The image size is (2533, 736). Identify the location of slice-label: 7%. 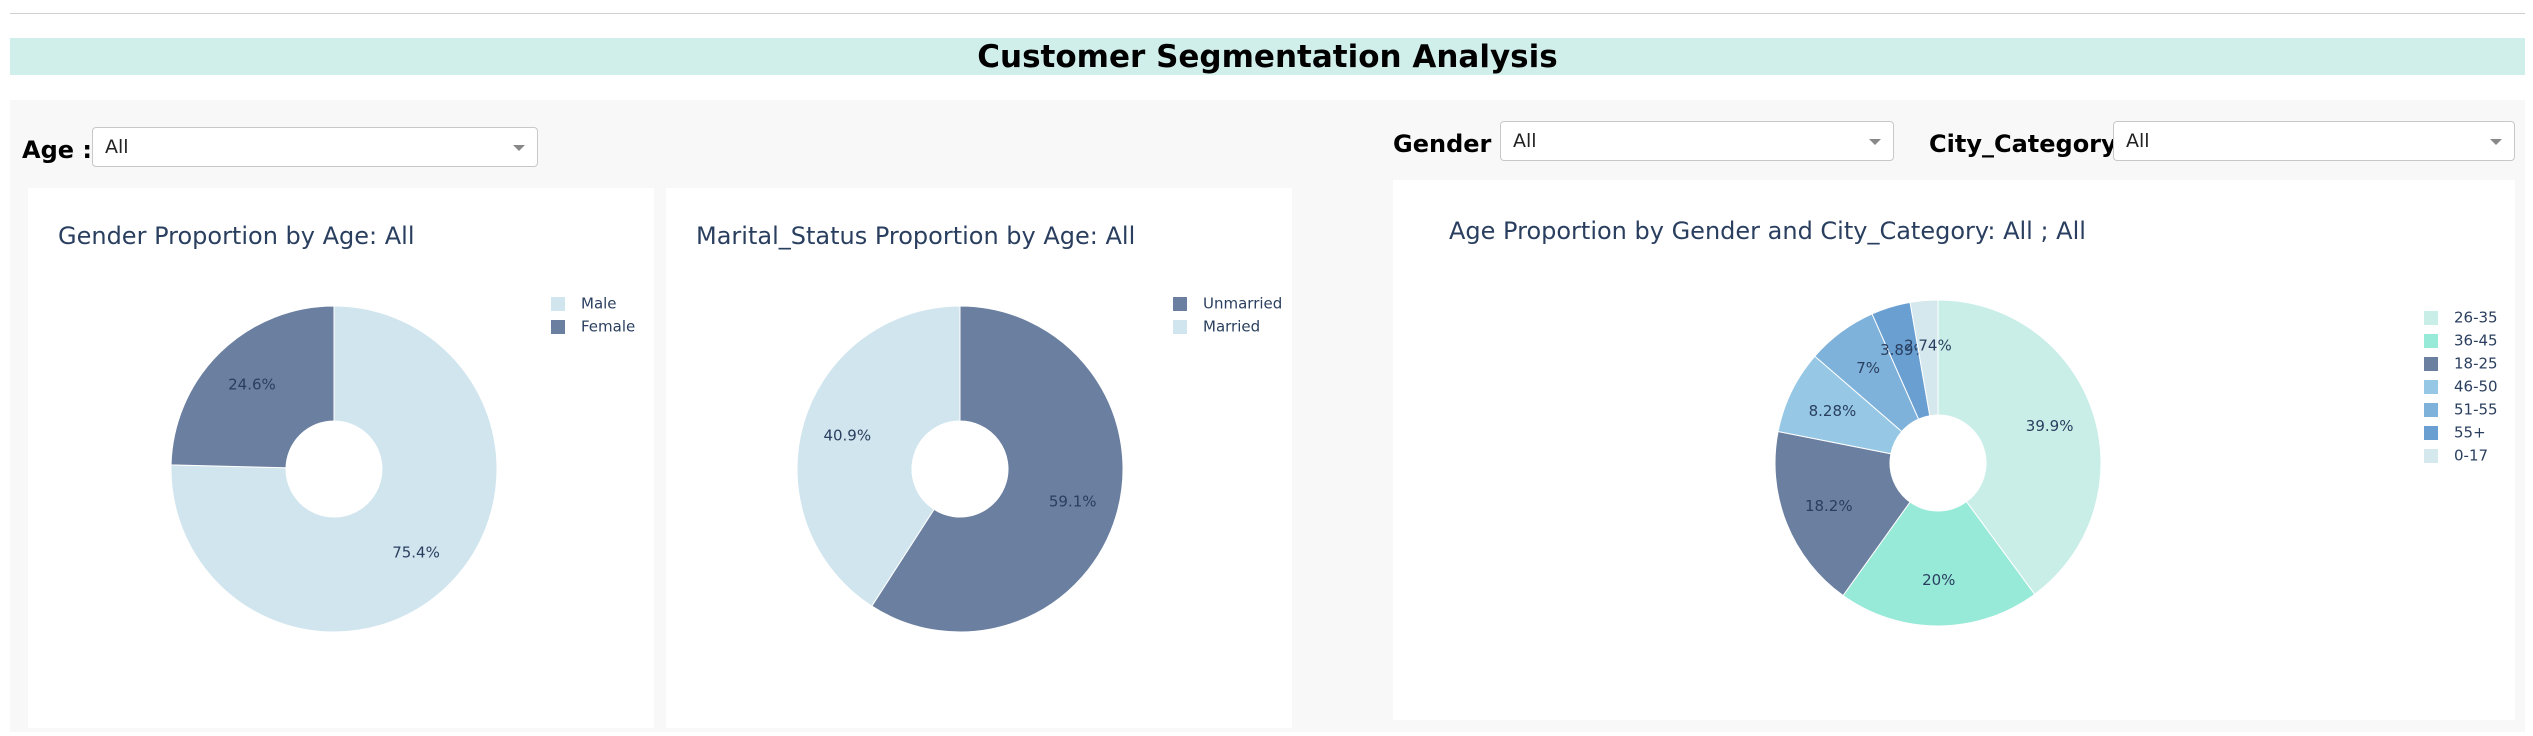
(1868, 368).